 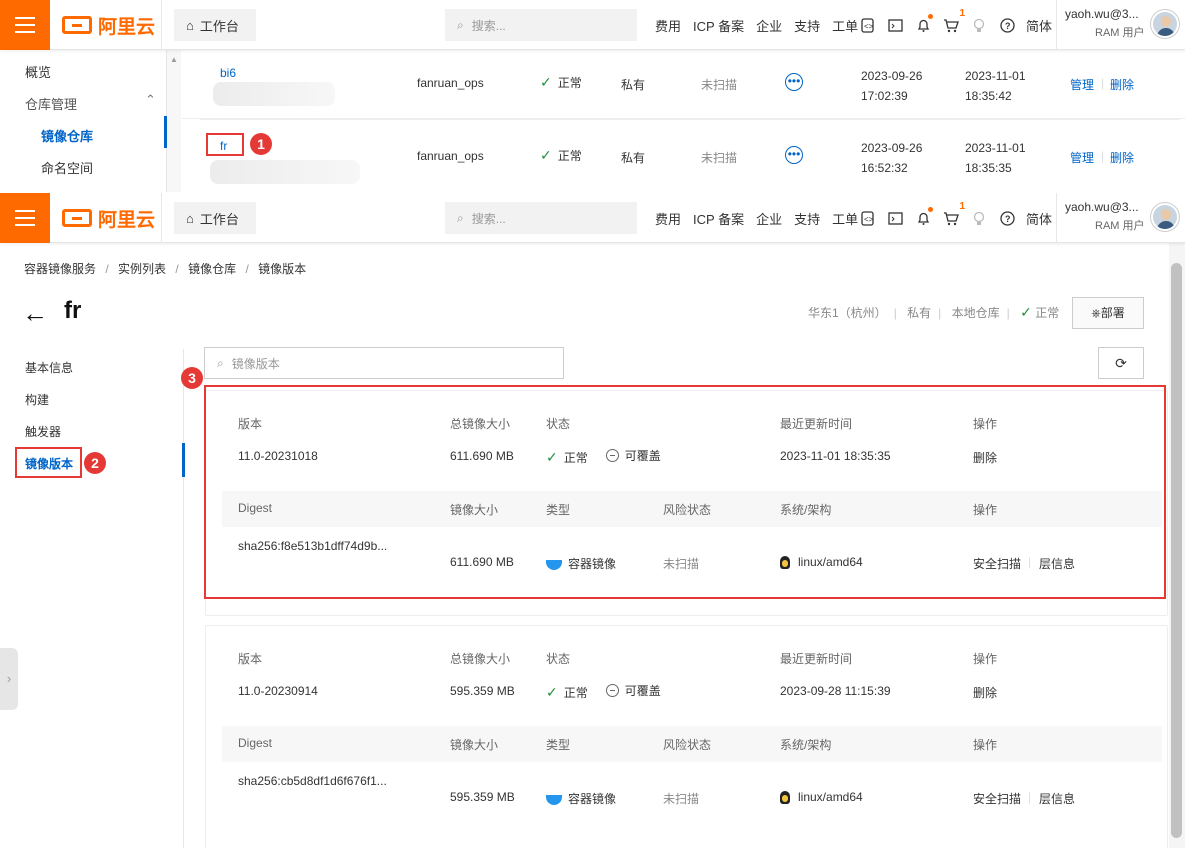 What do you see at coordinates (384, 363) in the screenshot?
I see `version-search-input: ⌕ 镜像版本` at bounding box center [384, 363].